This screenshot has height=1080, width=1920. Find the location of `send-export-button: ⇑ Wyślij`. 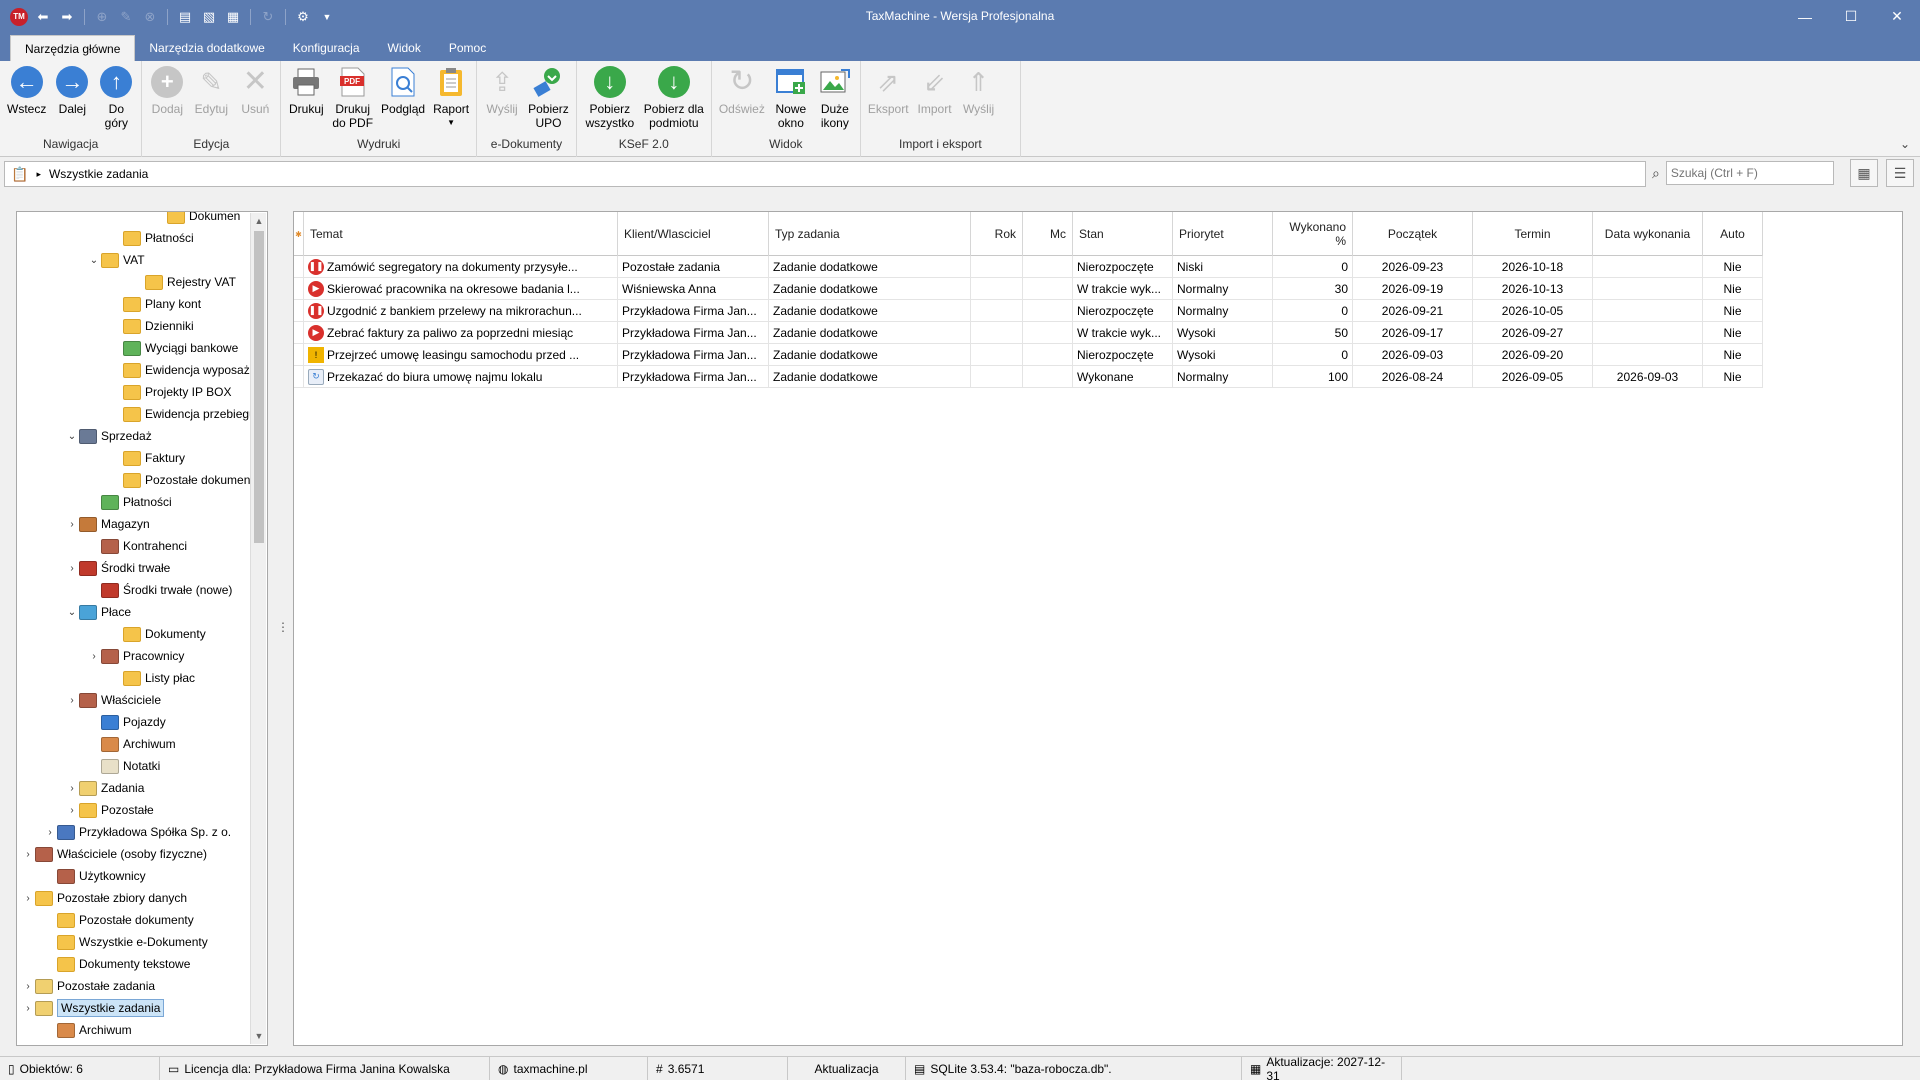

send-export-button: ⇑ Wyślij is located at coordinates (979, 90).